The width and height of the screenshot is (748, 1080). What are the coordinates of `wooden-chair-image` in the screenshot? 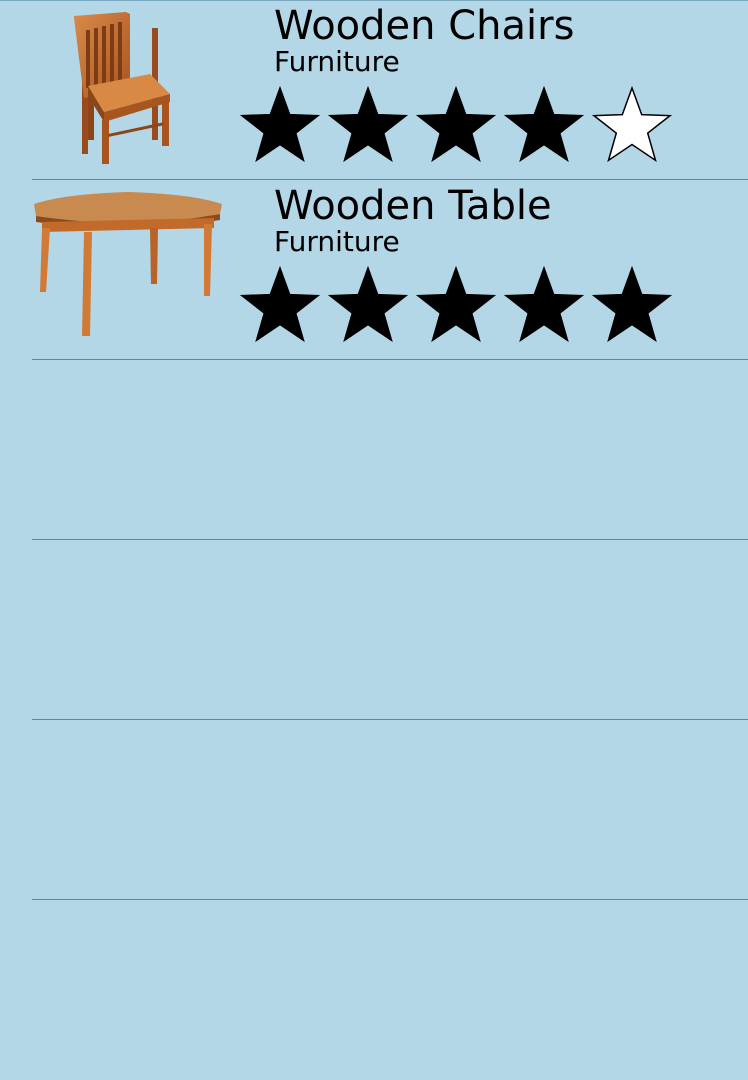 It's located at (128, 88).